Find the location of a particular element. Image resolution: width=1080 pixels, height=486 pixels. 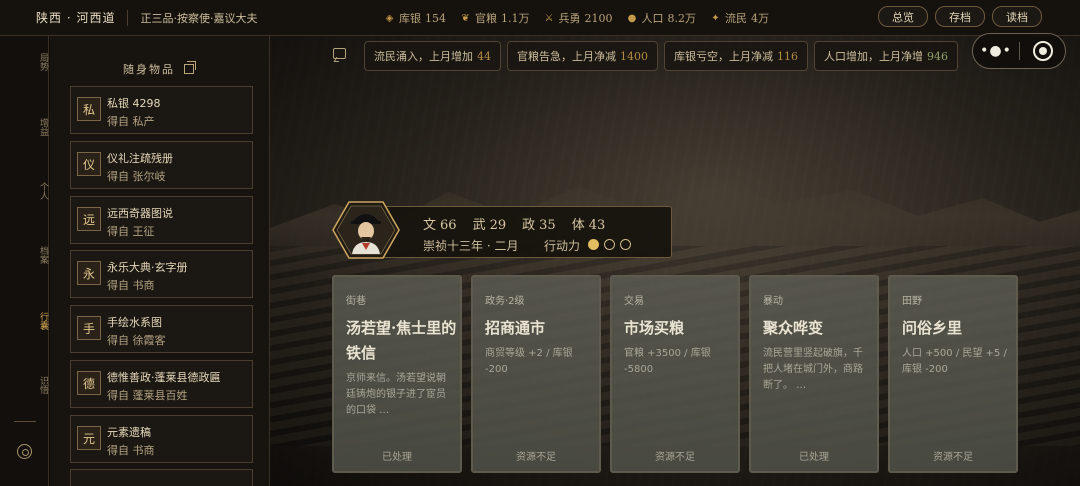

item-badge: 永 is located at coordinates (89, 273).